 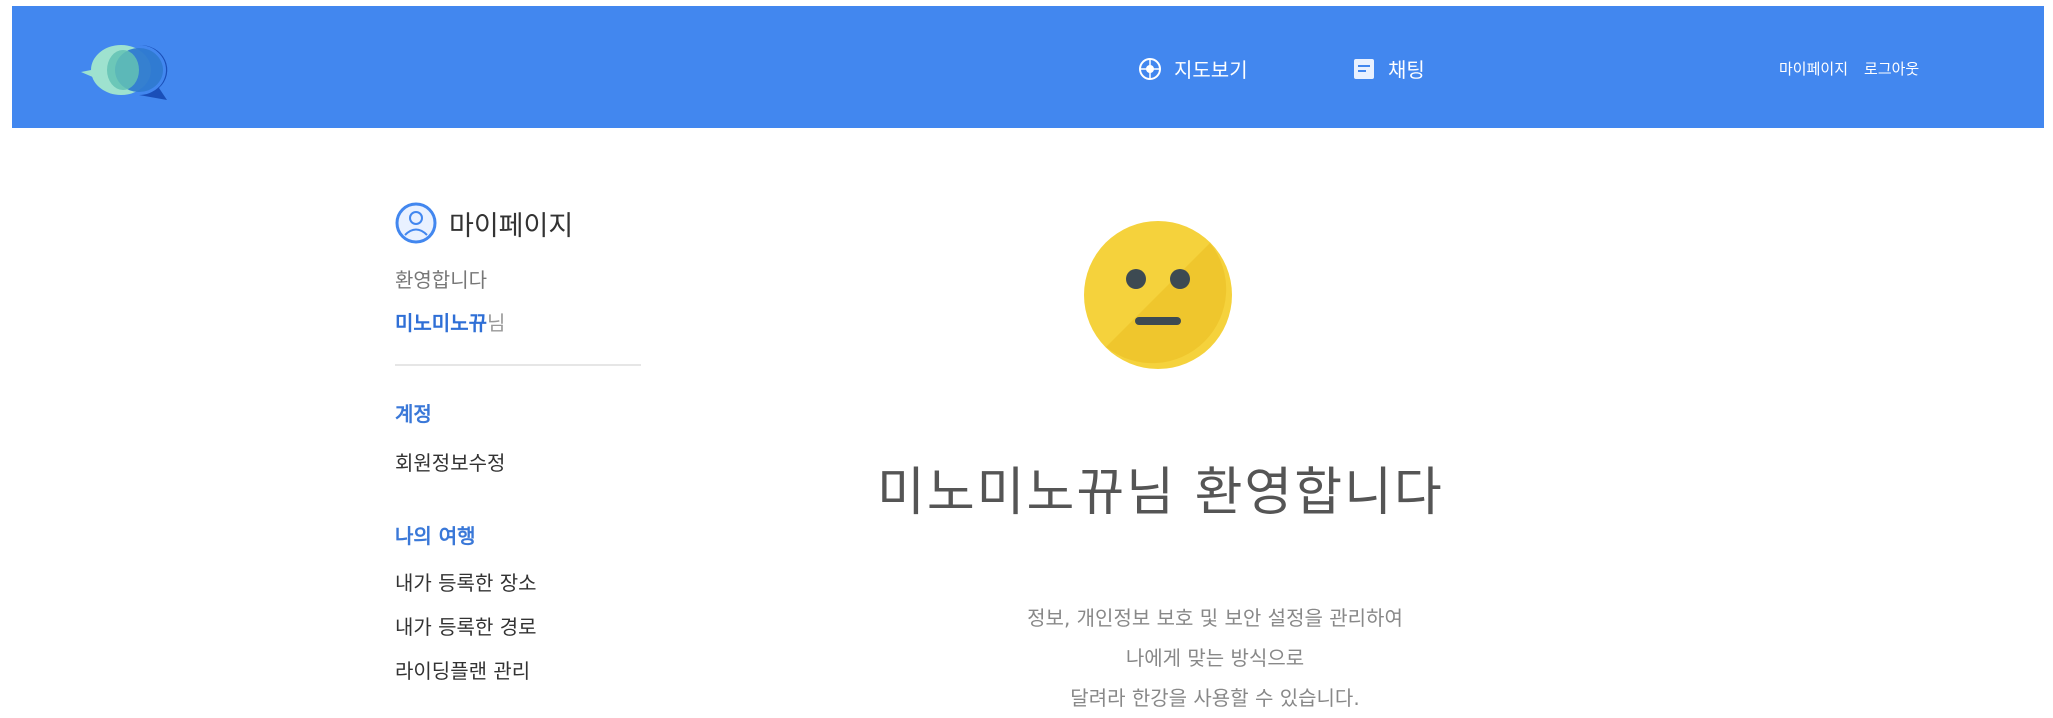 I want to click on menu-my-places: 내가 등록한 장소, so click(x=520, y=581).